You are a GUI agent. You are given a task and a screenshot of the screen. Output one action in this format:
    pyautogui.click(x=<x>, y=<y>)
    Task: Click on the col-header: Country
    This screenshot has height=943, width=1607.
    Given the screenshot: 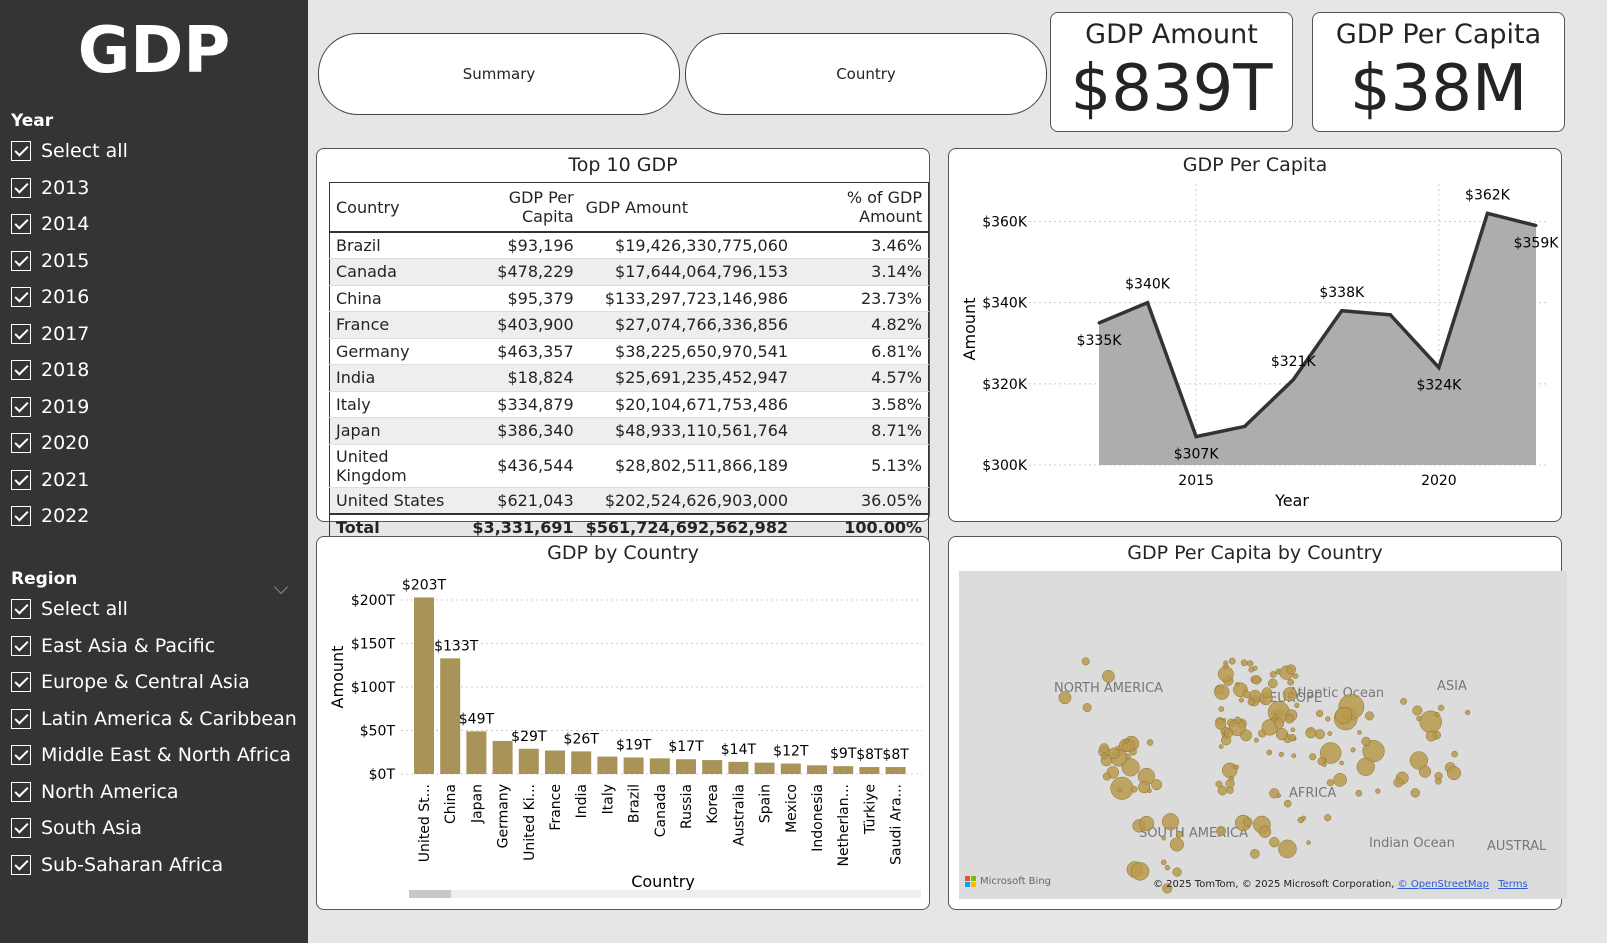 What is the action you would take?
    pyautogui.click(x=391, y=207)
    